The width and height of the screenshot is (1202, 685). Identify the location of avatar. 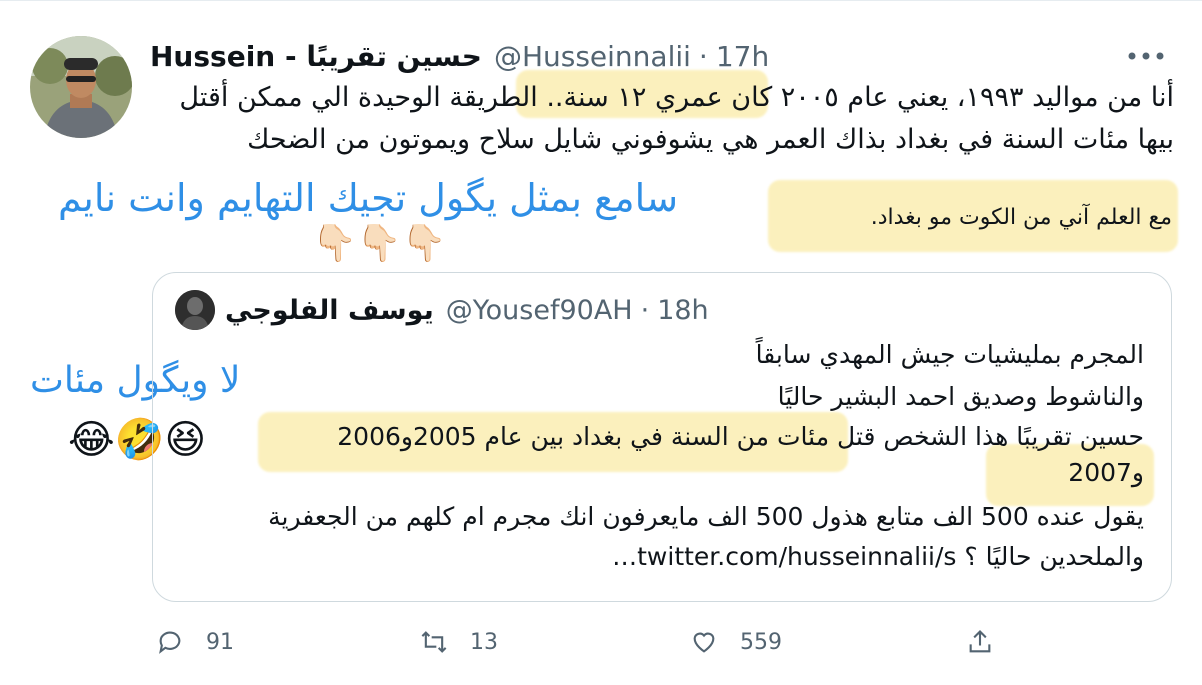
(81, 87).